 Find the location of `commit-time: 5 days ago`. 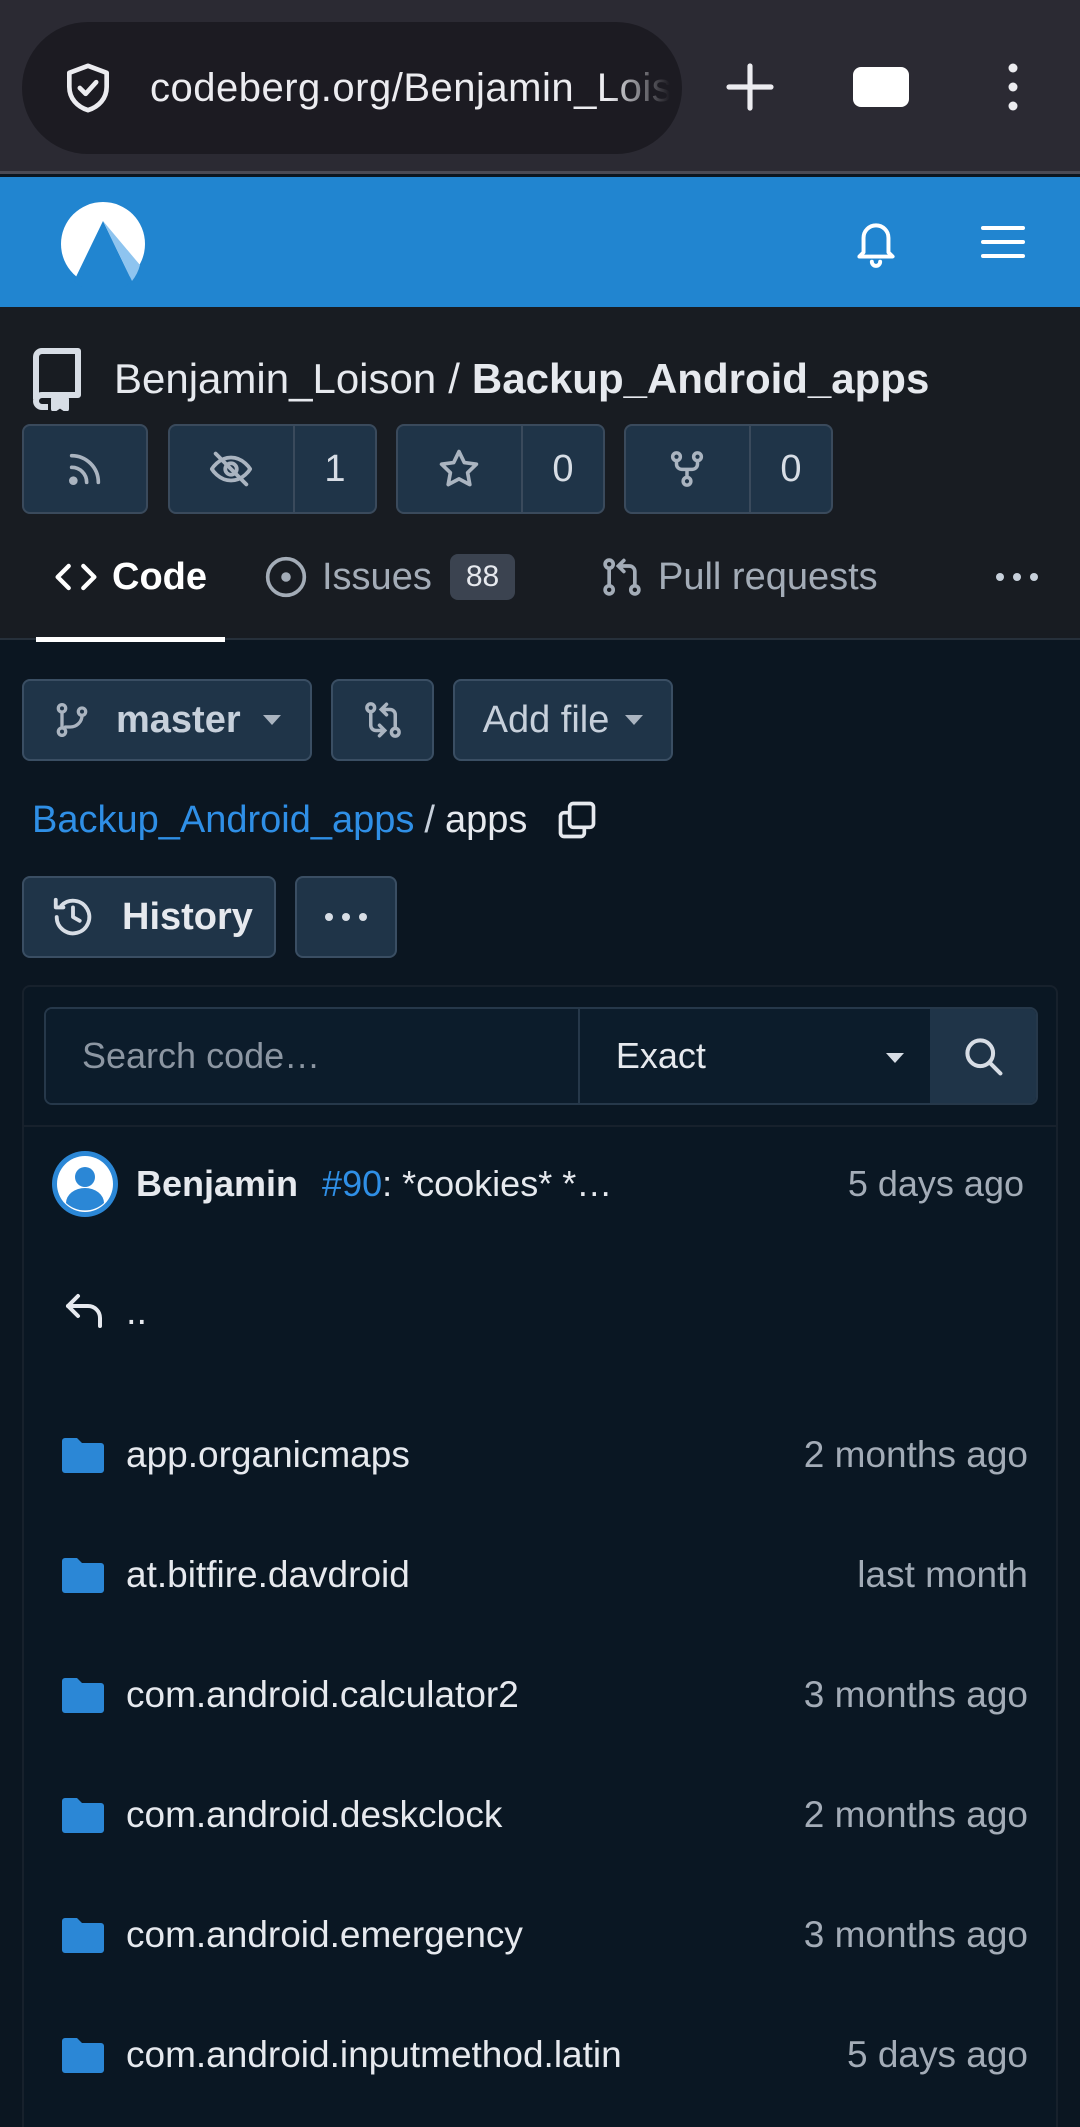

commit-time: 5 days ago is located at coordinates (935, 1183).